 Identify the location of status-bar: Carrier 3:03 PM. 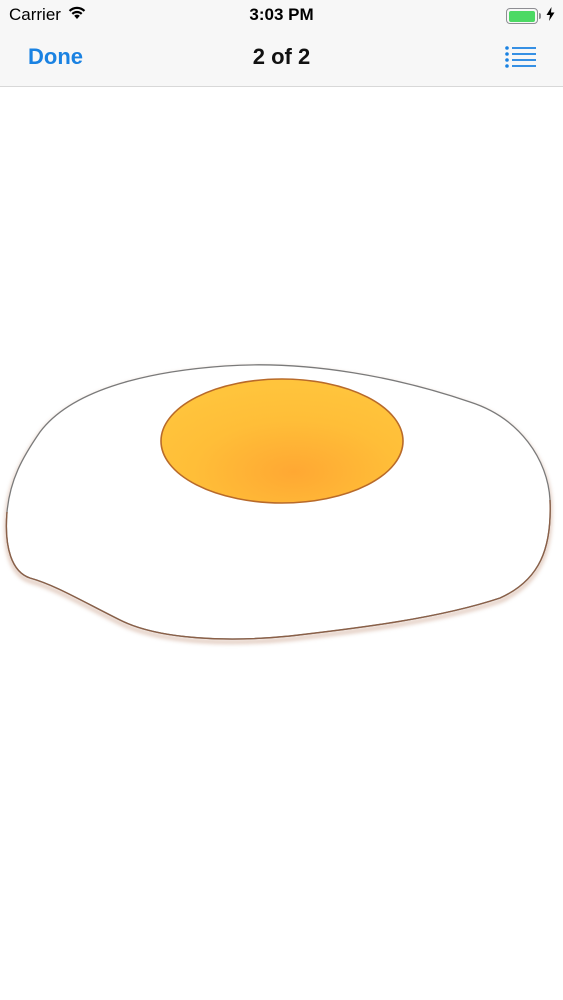
(281, 15).